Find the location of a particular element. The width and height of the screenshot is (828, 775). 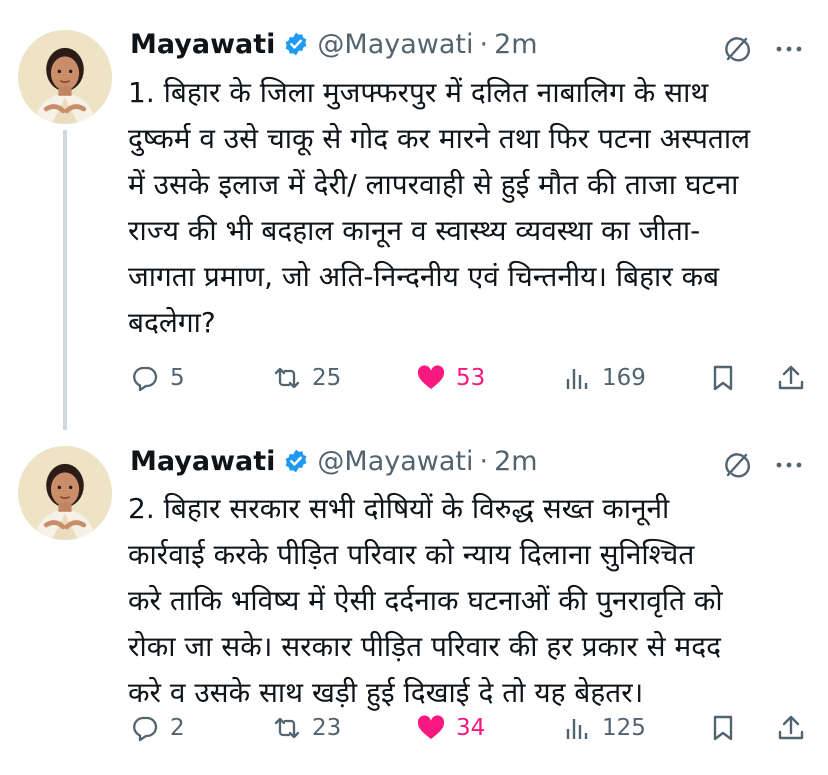

tweet-text-line: बदलेगा? is located at coordinates (172, 322).